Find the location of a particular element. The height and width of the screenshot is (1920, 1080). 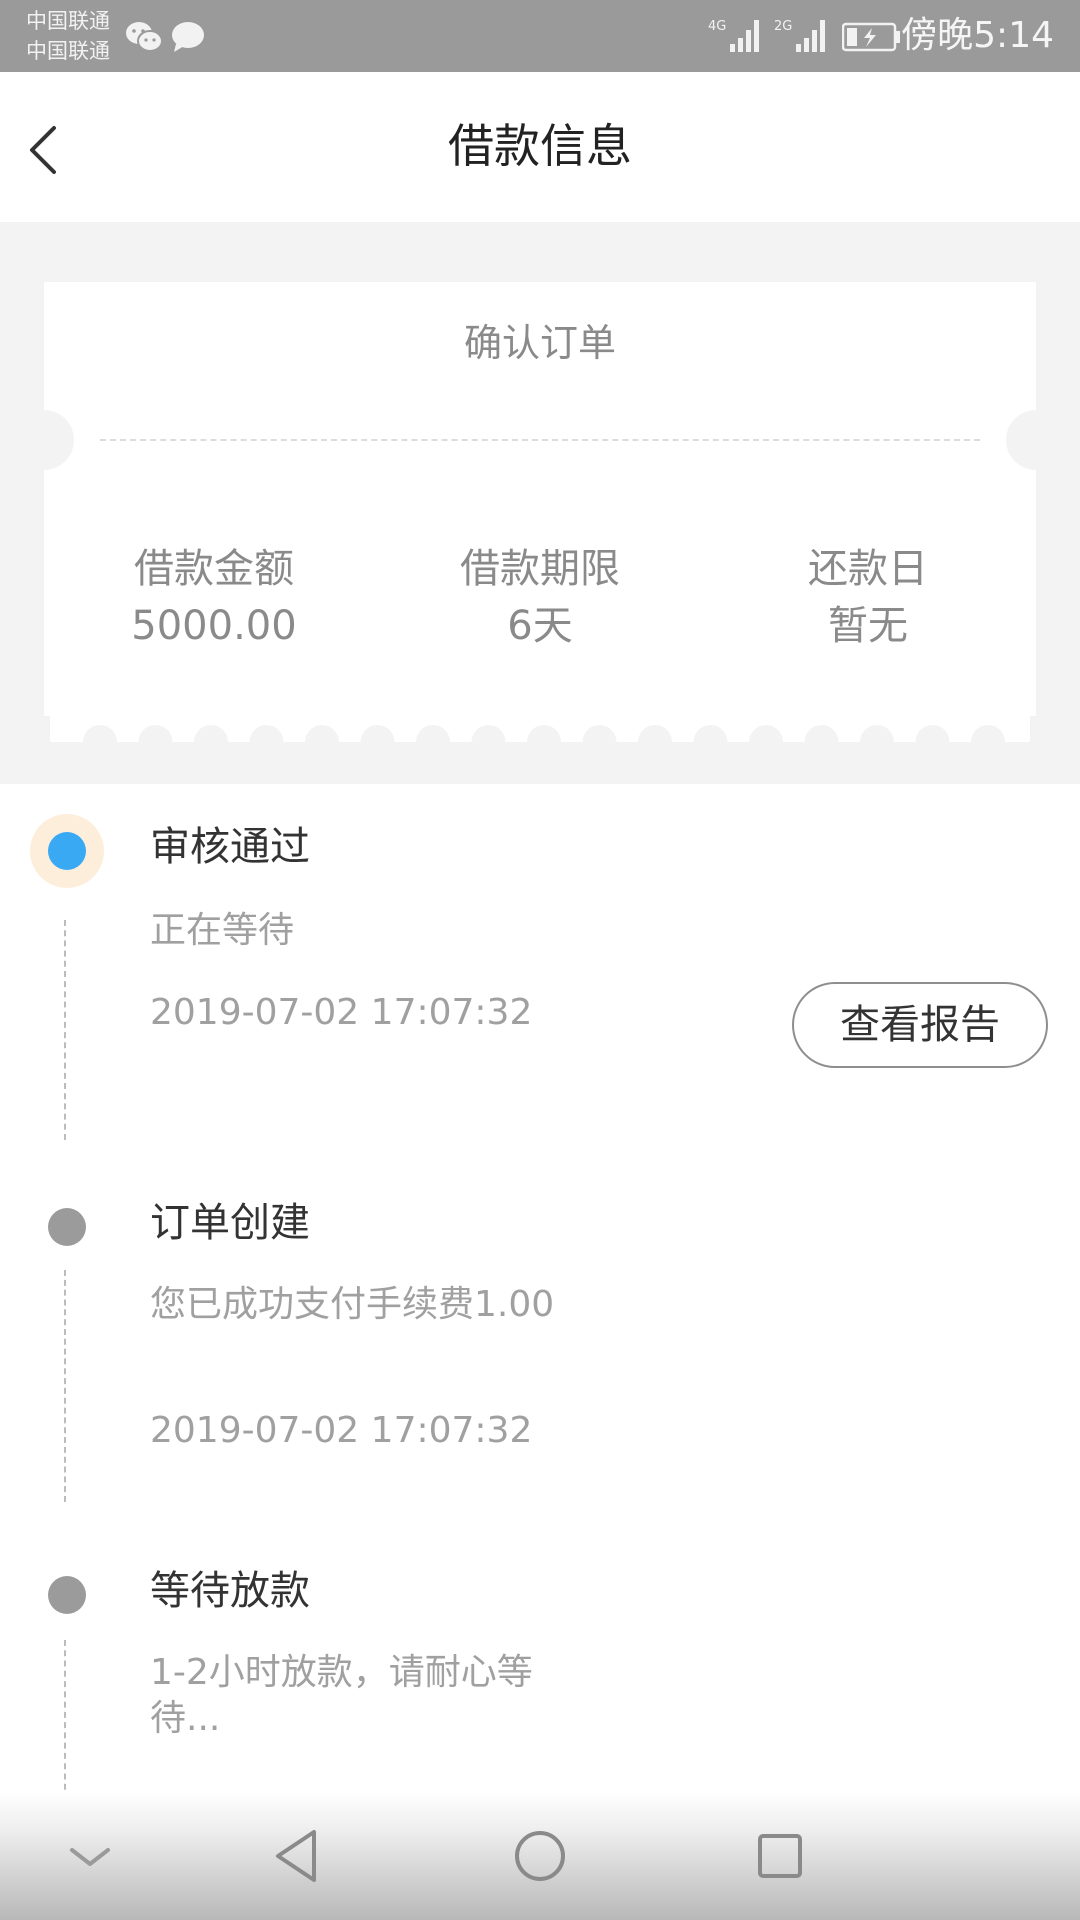

loan-term-value: 6天 is located at coordinates (540, 626).